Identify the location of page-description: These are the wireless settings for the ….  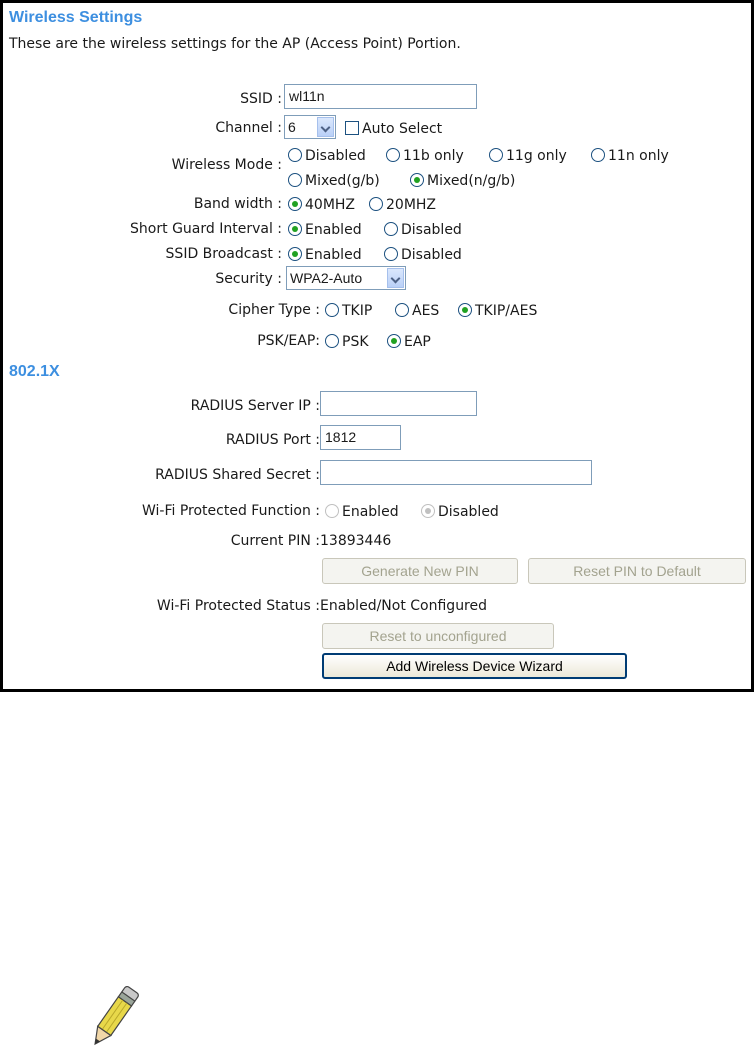
(235, 44).